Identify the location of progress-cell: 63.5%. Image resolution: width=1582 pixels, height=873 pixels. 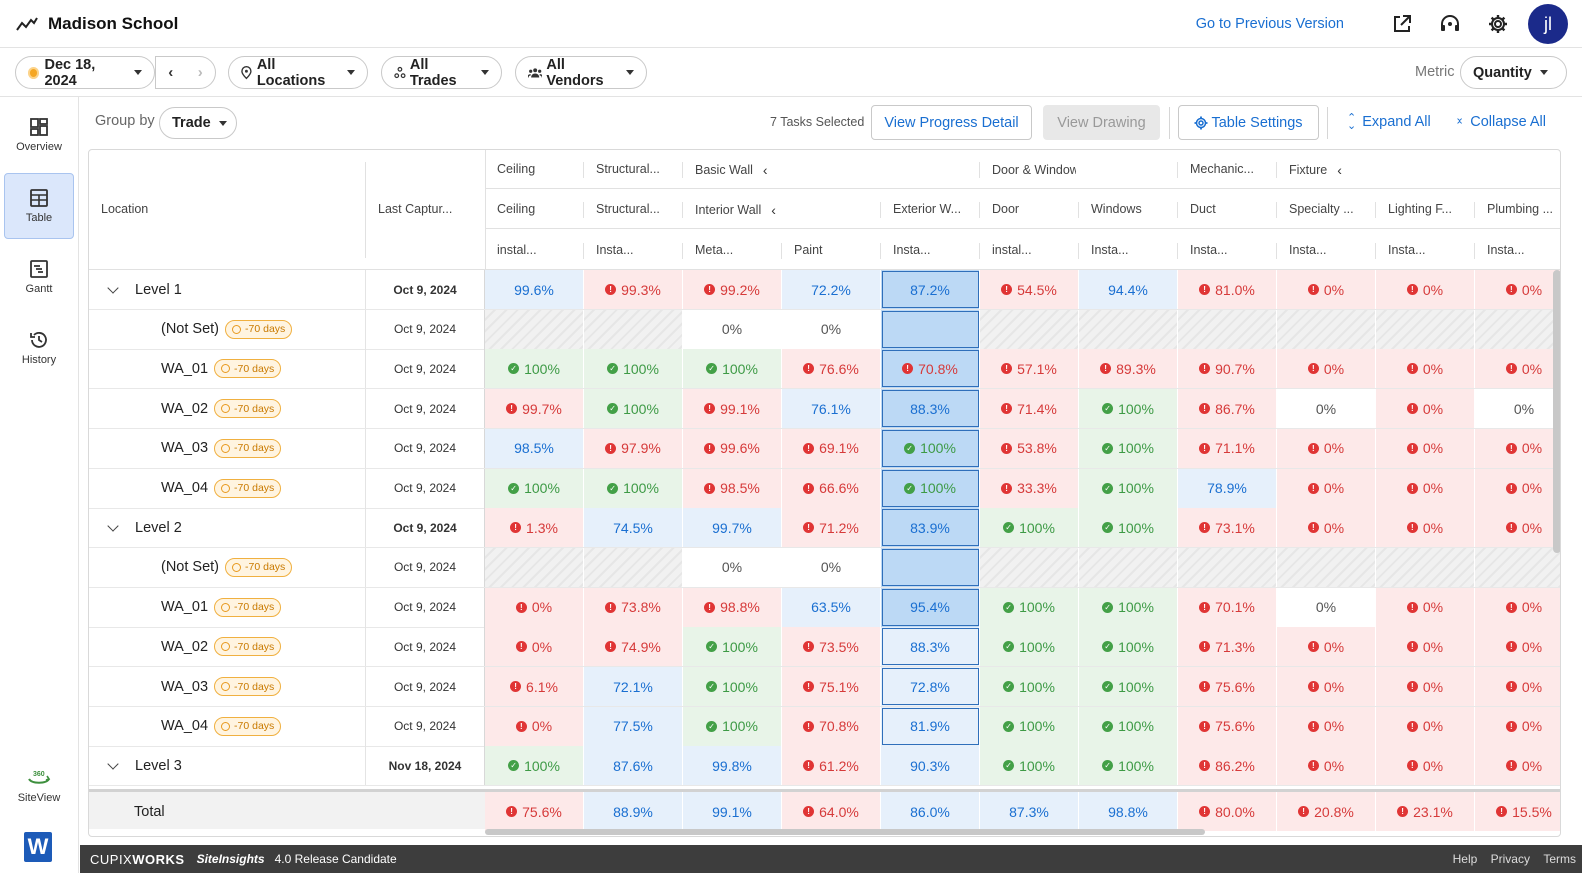
(831, 607).